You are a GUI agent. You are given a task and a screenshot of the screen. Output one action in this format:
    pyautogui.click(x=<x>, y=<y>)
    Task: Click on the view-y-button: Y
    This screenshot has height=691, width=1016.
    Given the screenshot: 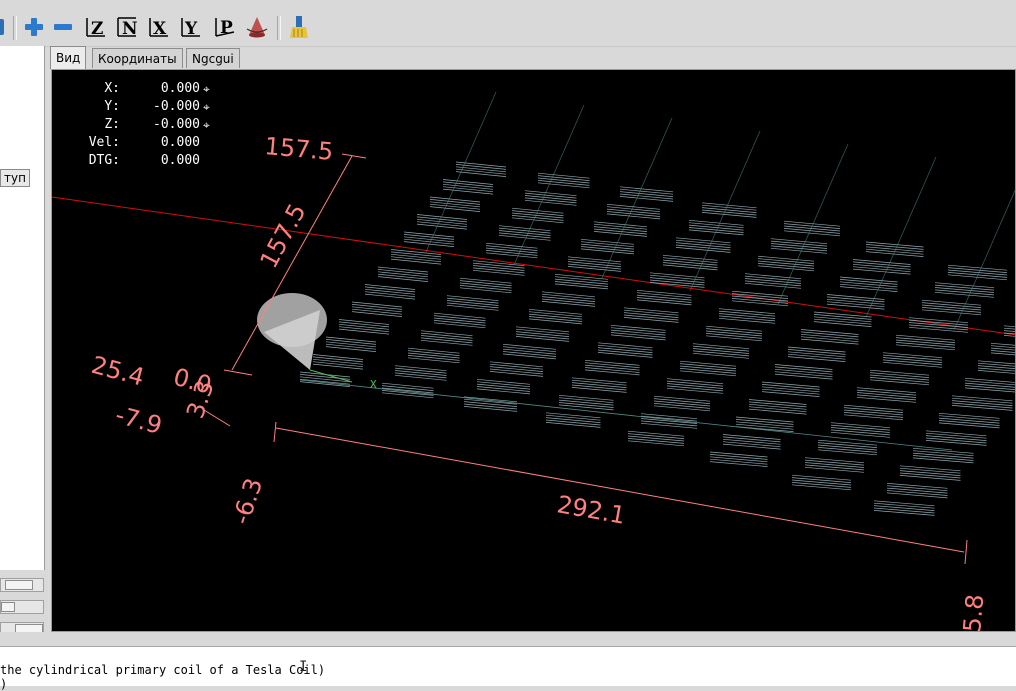 What is the action you would take?
    pyautogui.click(x=191, y=27)
    